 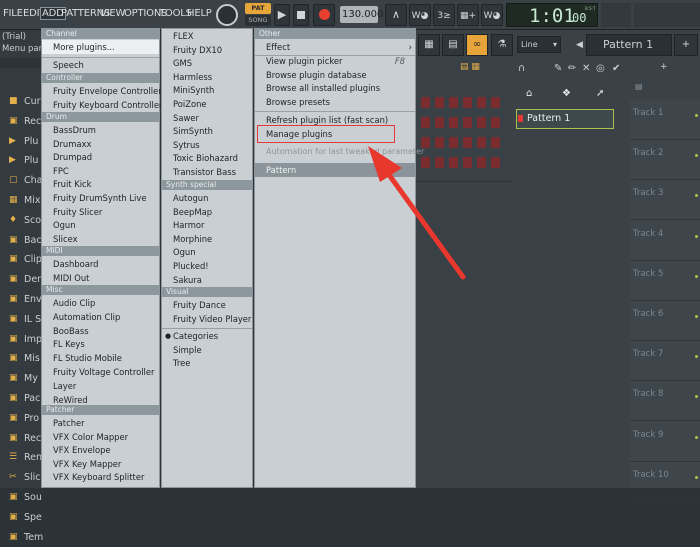 What do you see at coordinates (417, 213) in the screenshot?
I see `annotation-arrow-icon` at bounding box center [417, 213].